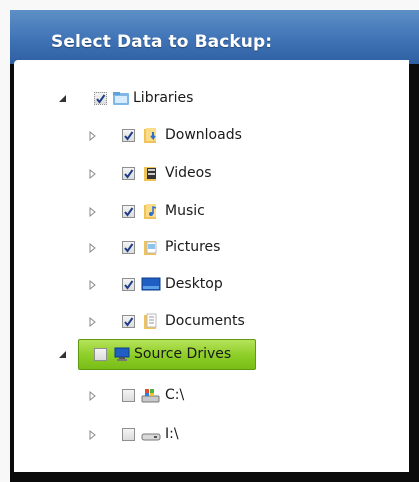 The image size is (419, 482). What do you see at coordinates (150, 395) in the screenshot?
I see `system-drive-icon` at bounding box center [150, 395].